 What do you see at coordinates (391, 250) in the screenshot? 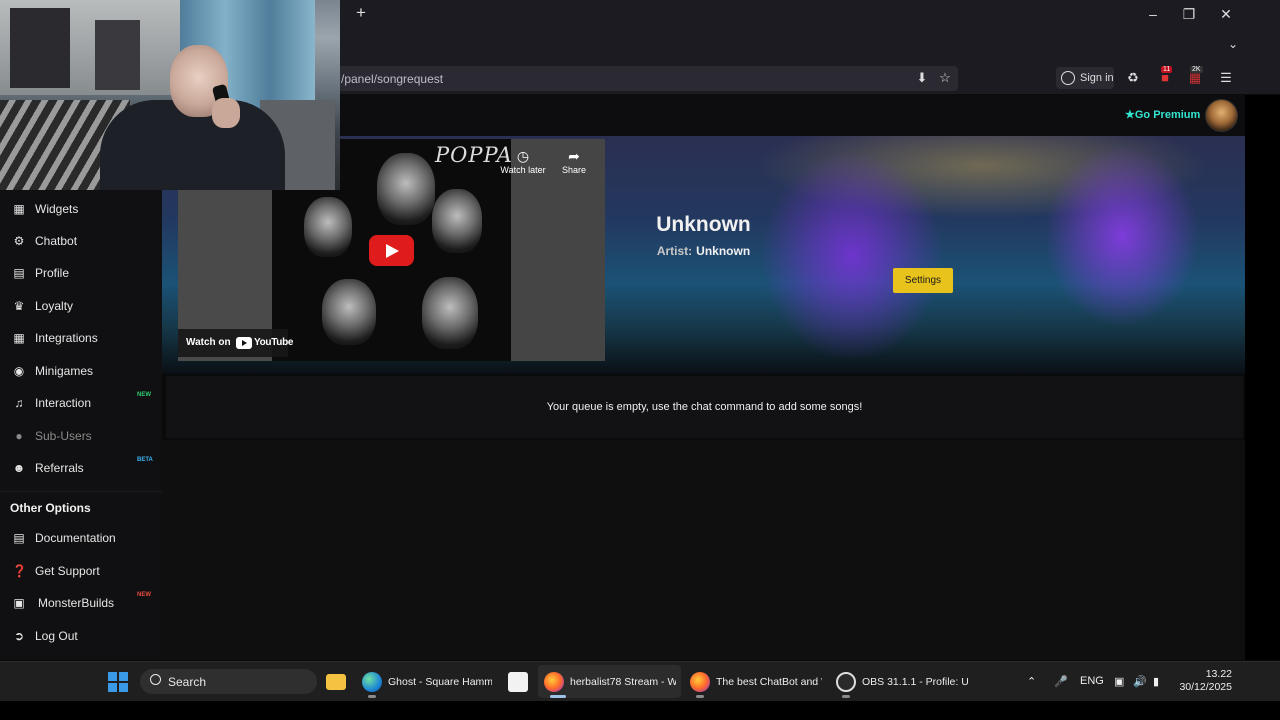
I see `play-button` at bounding box center [391, 250].